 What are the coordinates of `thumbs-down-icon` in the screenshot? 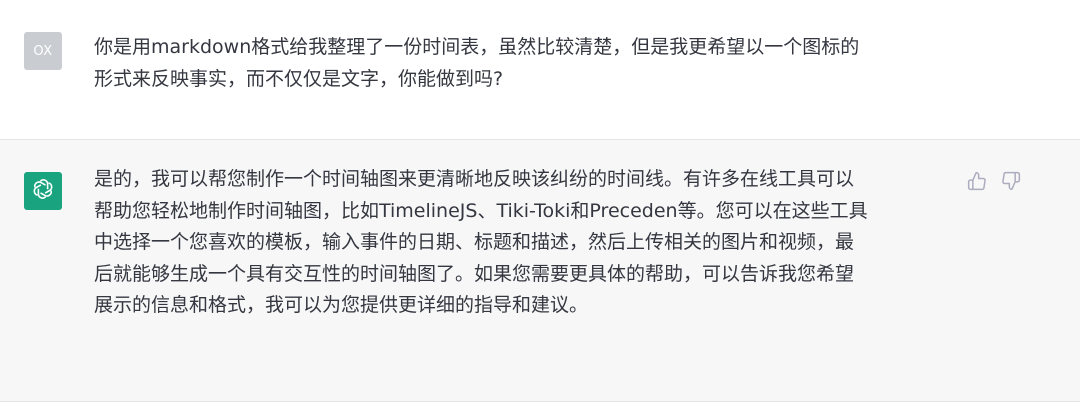 It's located at (1011, 181).